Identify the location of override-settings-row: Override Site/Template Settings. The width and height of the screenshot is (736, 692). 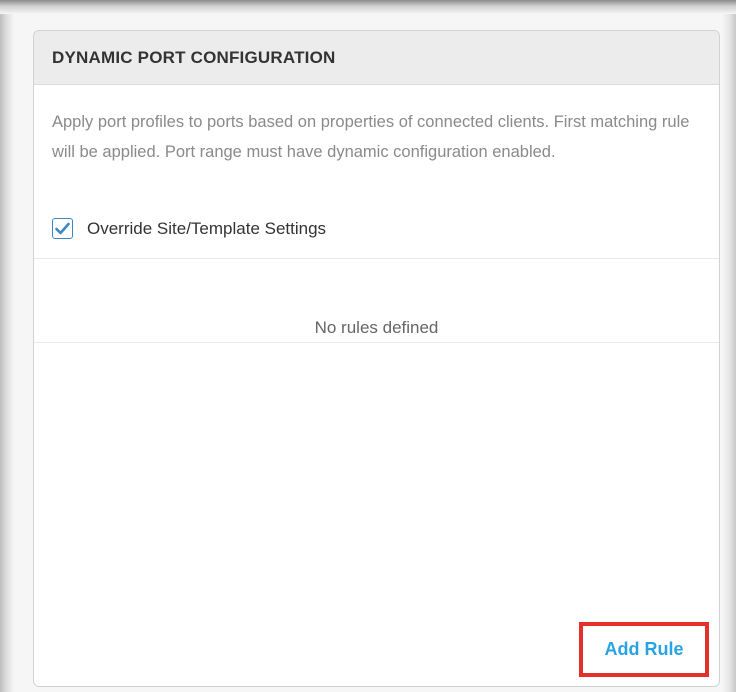
(189, 228).